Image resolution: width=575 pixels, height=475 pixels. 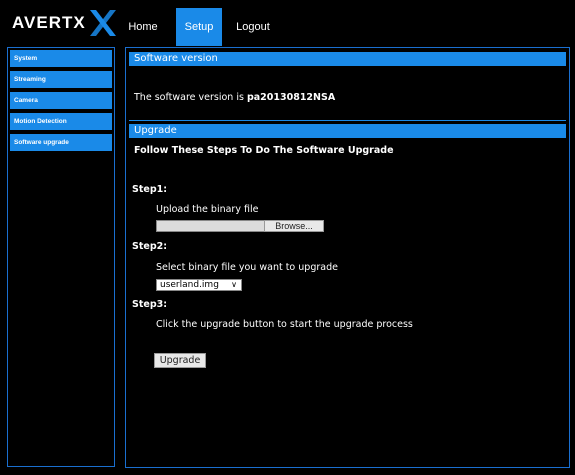 What do you see at coordinates (61, 58) in the screenshot?
I see `sidebar-item-system: System` at bounding box center [61, 58].